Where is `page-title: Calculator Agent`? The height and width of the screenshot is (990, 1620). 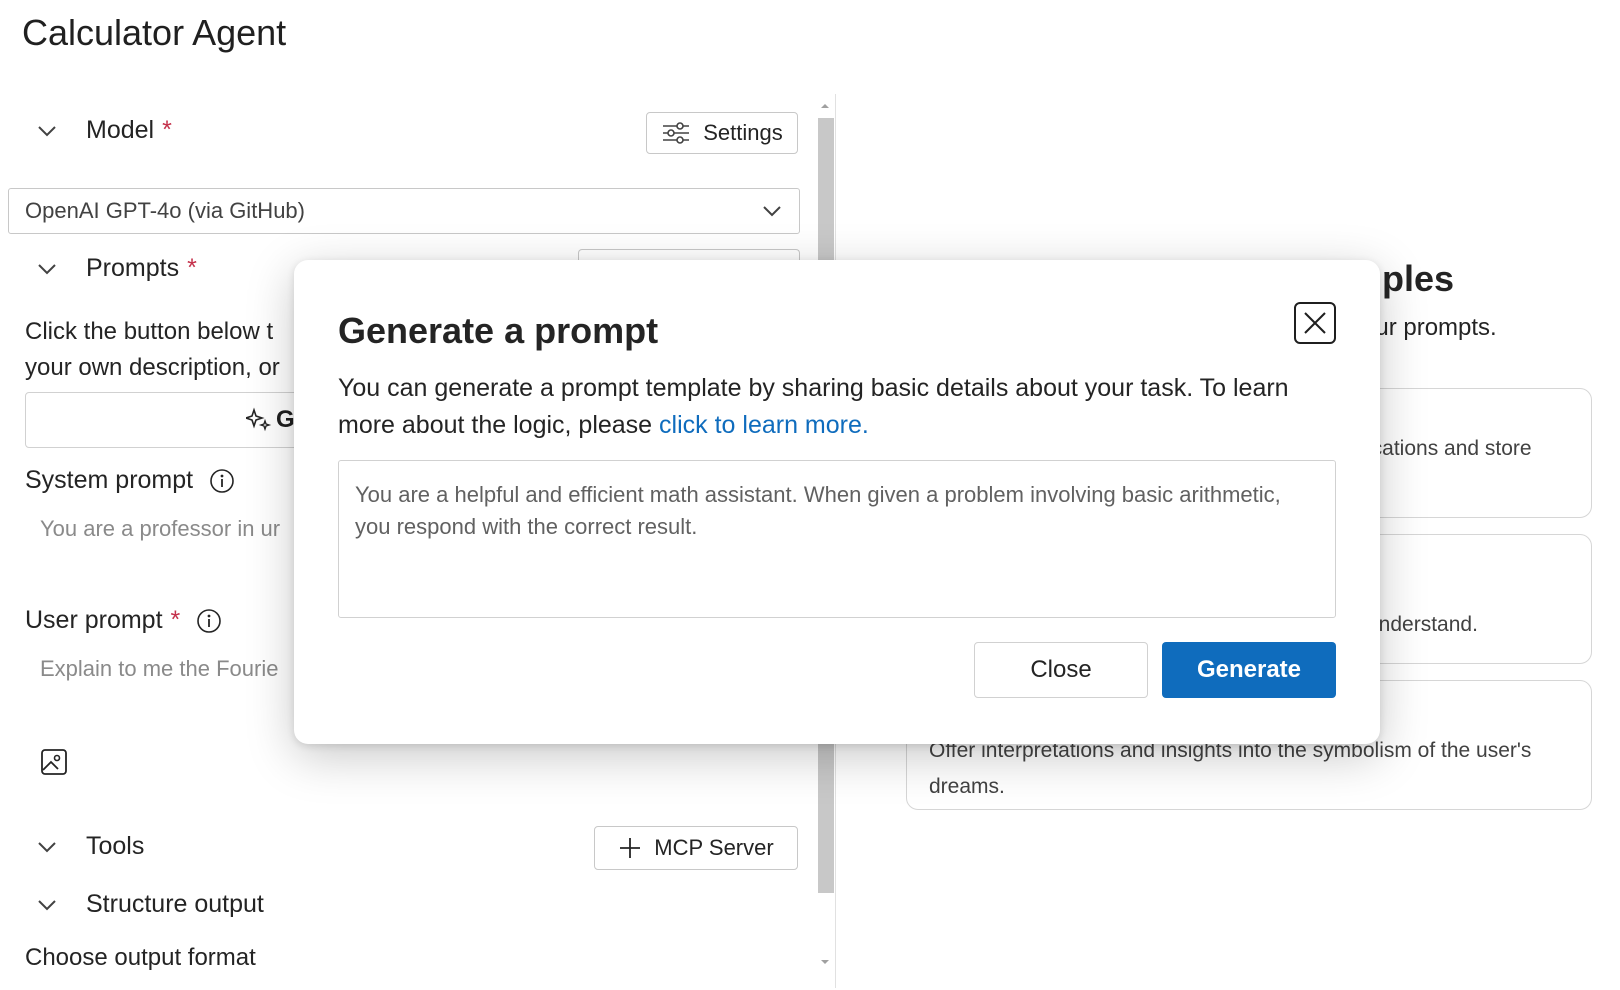 page-title: Calculator Agent is located at coordinates (154, 32).